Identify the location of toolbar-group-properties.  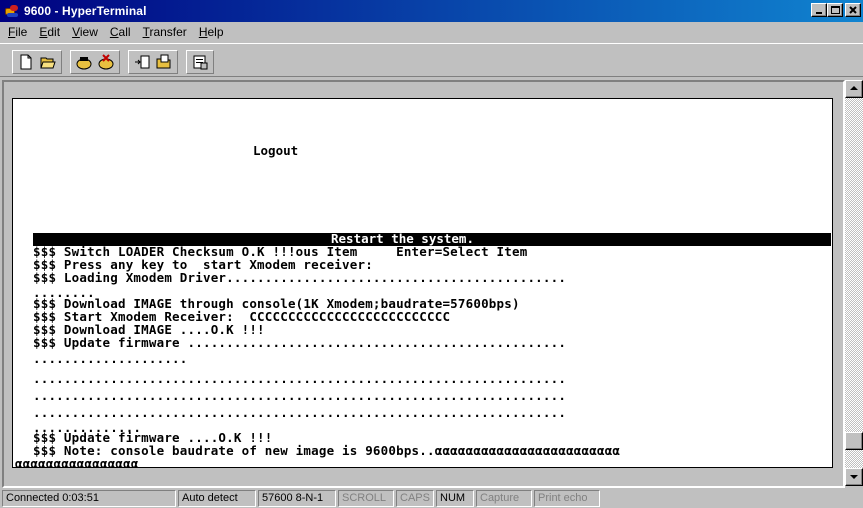
(200, 62).